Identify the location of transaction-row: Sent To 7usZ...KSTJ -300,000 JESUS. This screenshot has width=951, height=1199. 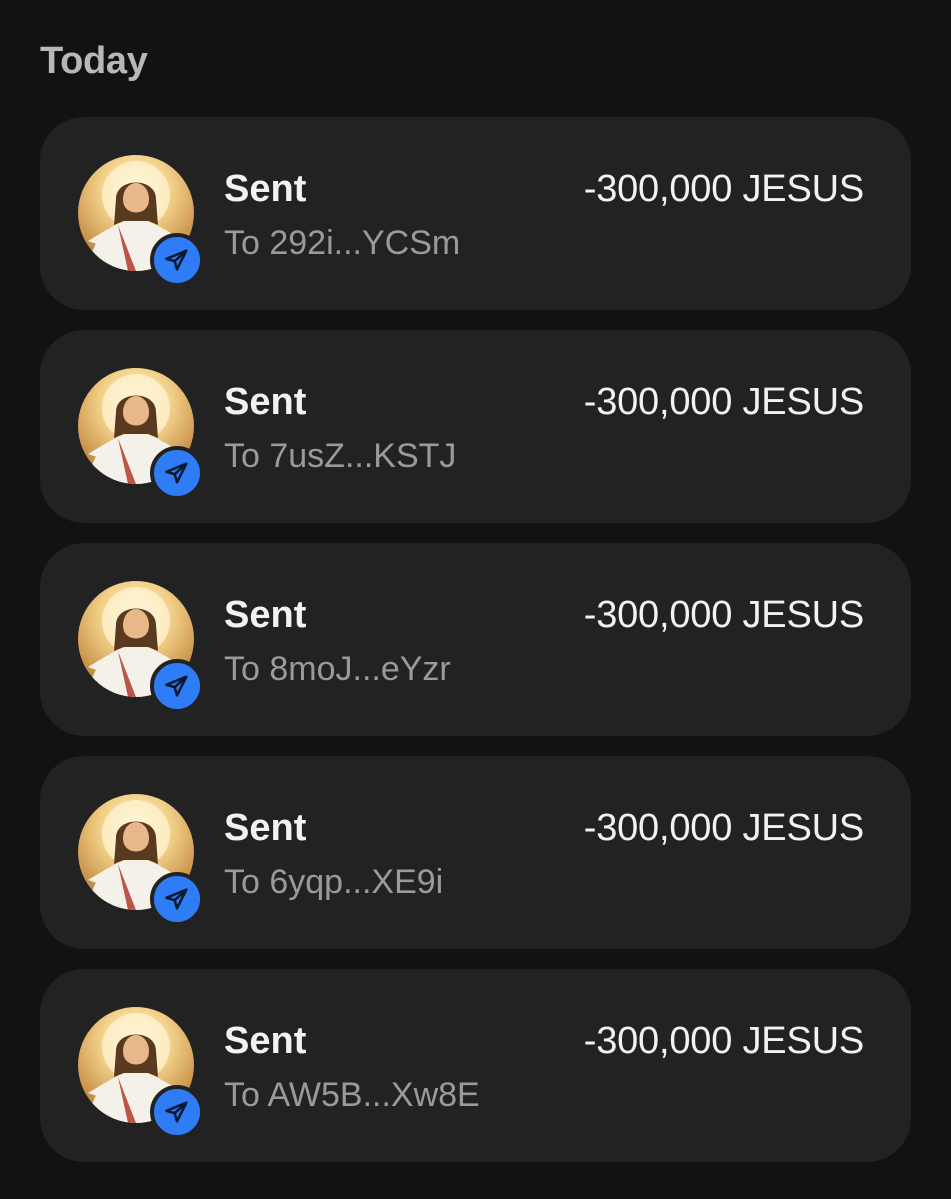
(475, 426).